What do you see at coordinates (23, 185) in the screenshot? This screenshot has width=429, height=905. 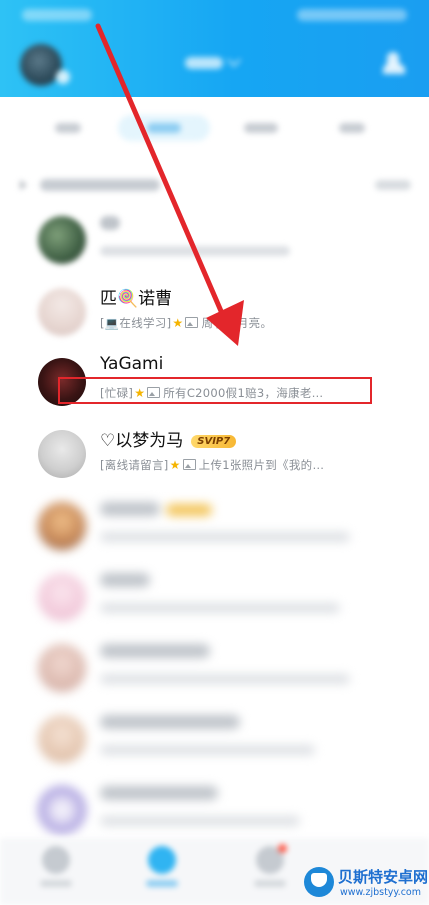 I see `expand-arrow-icon` at bounding box center [23, 185].